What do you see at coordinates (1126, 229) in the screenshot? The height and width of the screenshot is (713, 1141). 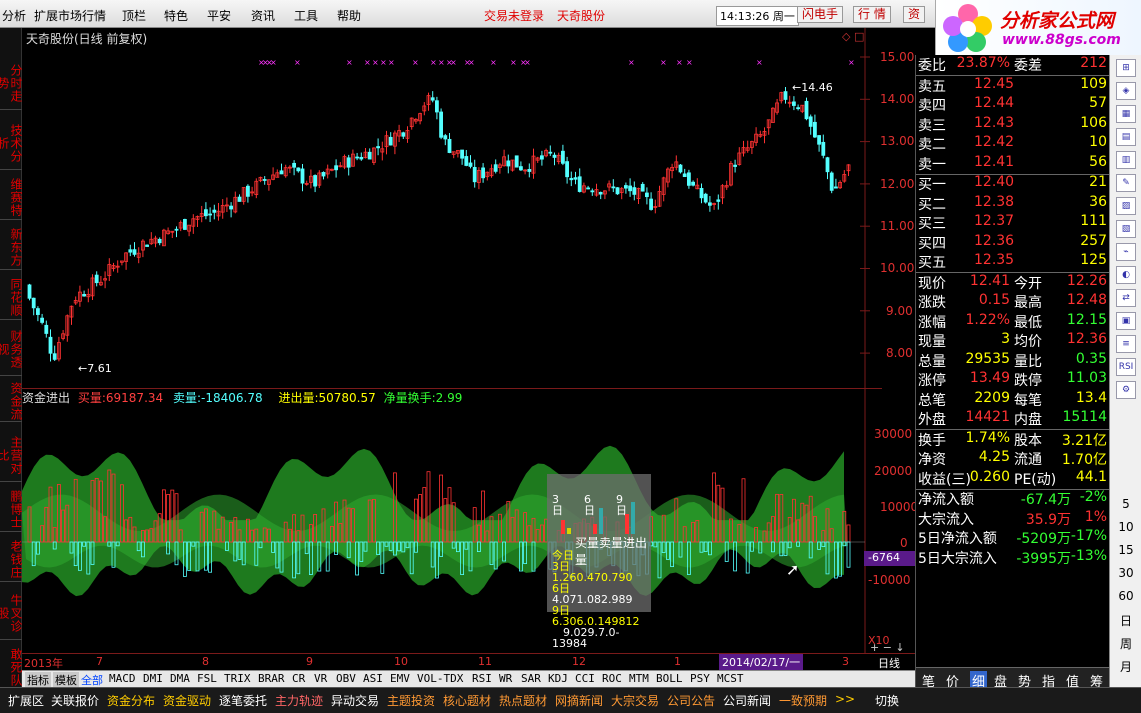 I see `box-icon: ▧` at bounding box center [1126, 229].